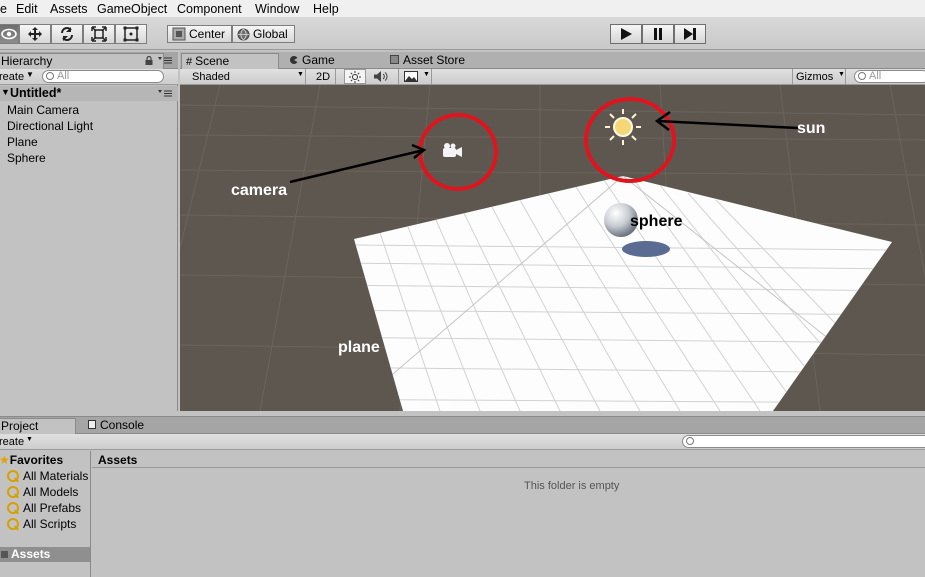  What do you see at coordinates (50, 126) in the screenshot?
I see `hierarchy-item-directional-light: Directional Light` at bounding box center [50, 126].